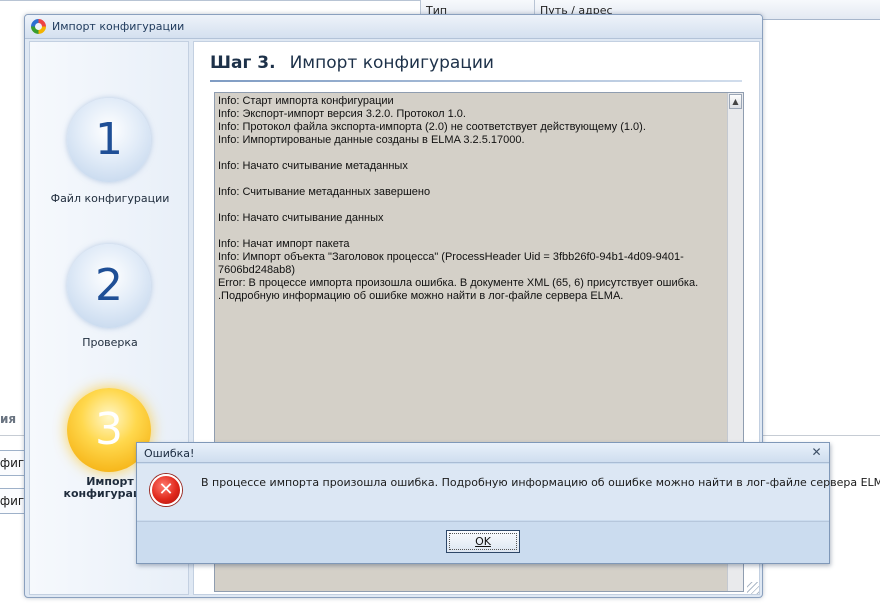 The width and height of the screenshot is (880, 614). I want to click on dialog-titlebar: Ошибка! ✕, so click(483, 453).